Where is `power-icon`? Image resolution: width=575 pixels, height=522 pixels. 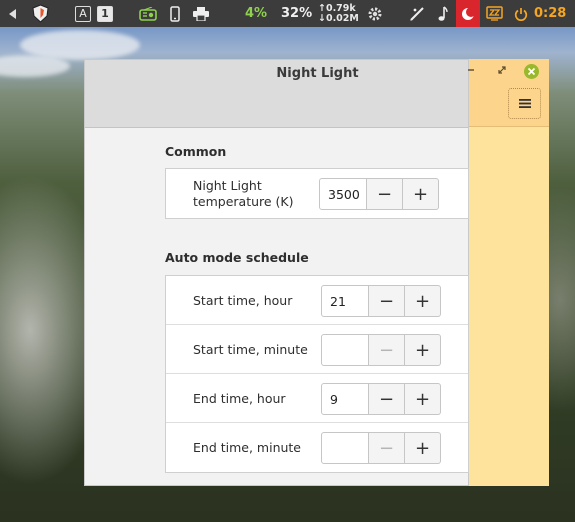 power-icon is located at coordinates (521, 13).